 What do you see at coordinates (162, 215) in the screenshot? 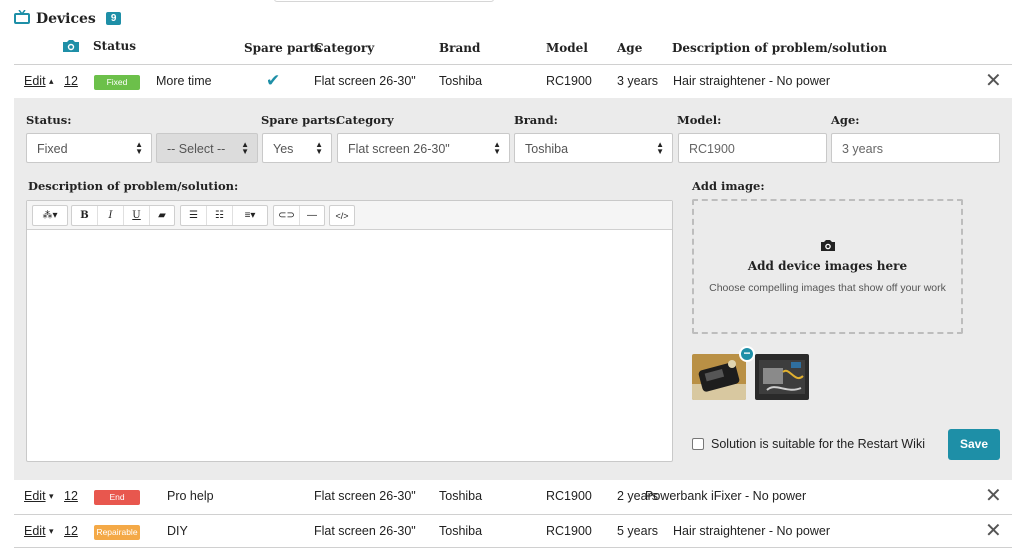
I see `eraser-icon: ▰` at bounding box center [162, 215].